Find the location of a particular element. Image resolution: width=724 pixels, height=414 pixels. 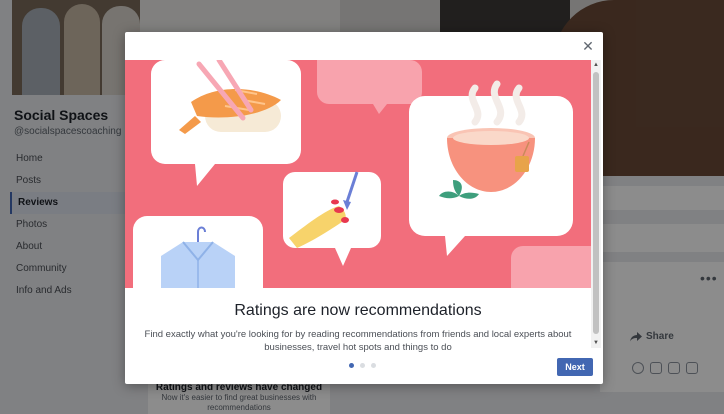

close-icon: ✕ is located at coordinates (588, 46).